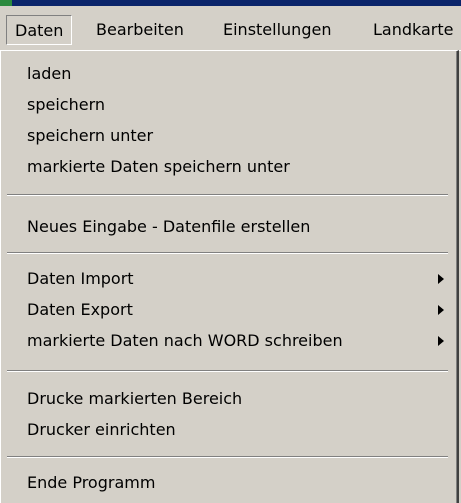 This screenshot has height=503, width=461. What do you see at coordinates (228, 136) in the screenshot?
I see `menu-item-speichern-unter: speichern unter` at bounding box center [228, 136].